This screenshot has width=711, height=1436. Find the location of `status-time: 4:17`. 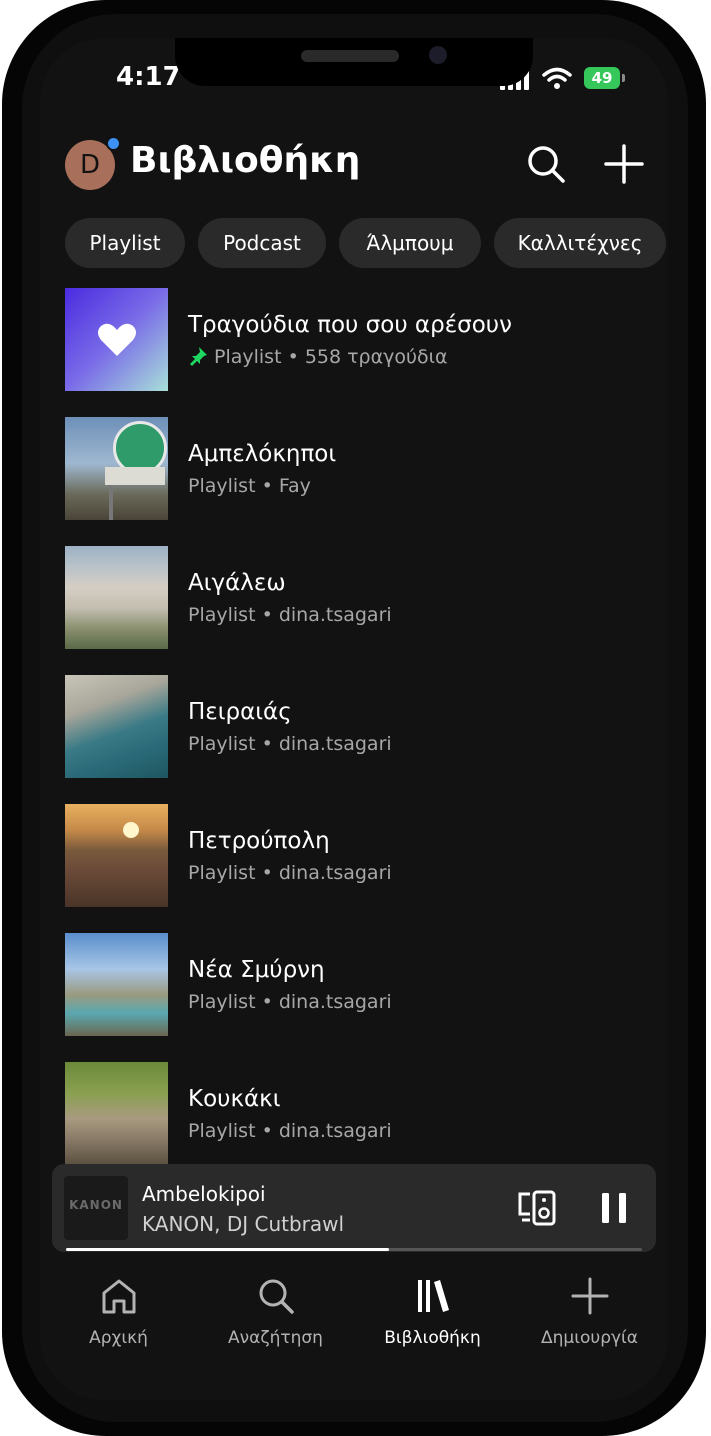

status-time: 4:17 is located at coordinates (148, 77).